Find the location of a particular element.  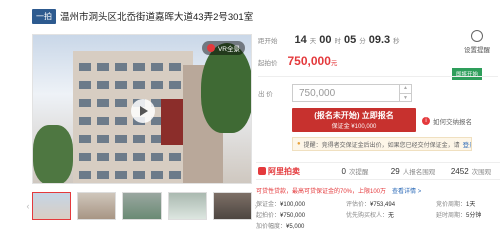

register-label: (报名未开始) 立即报名 is located at coordinates (354, 115).